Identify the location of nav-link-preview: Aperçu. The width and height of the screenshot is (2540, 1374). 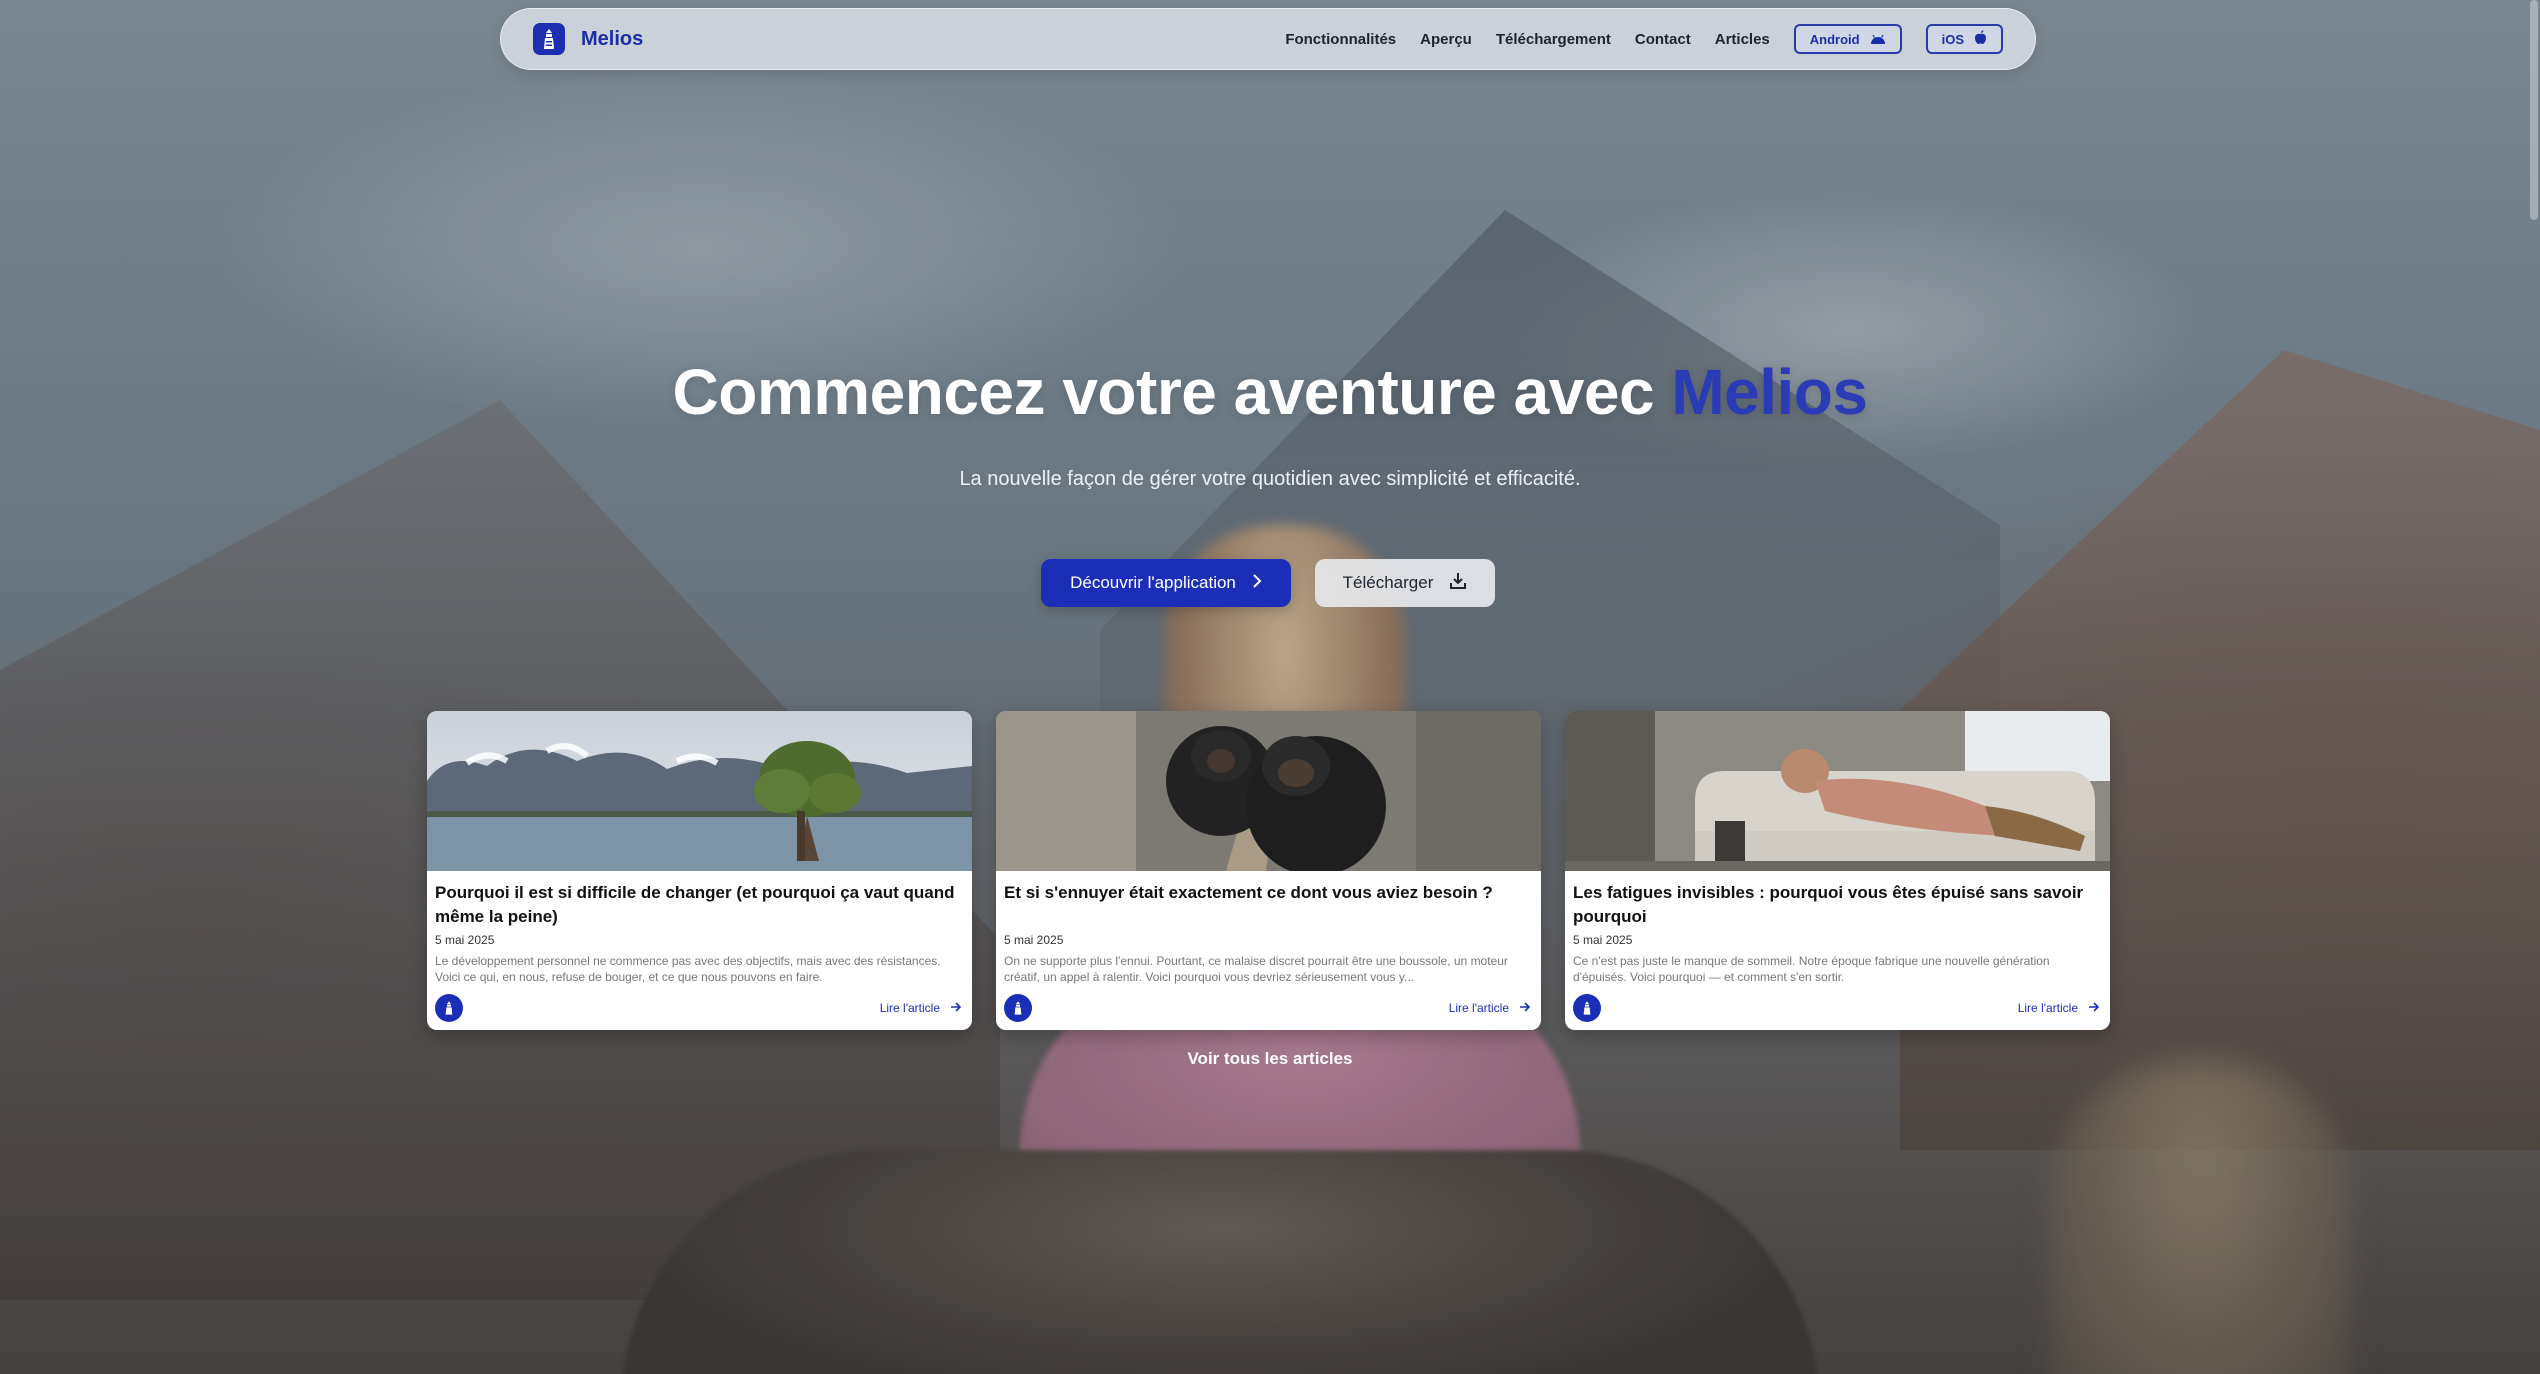
(1446, 39).